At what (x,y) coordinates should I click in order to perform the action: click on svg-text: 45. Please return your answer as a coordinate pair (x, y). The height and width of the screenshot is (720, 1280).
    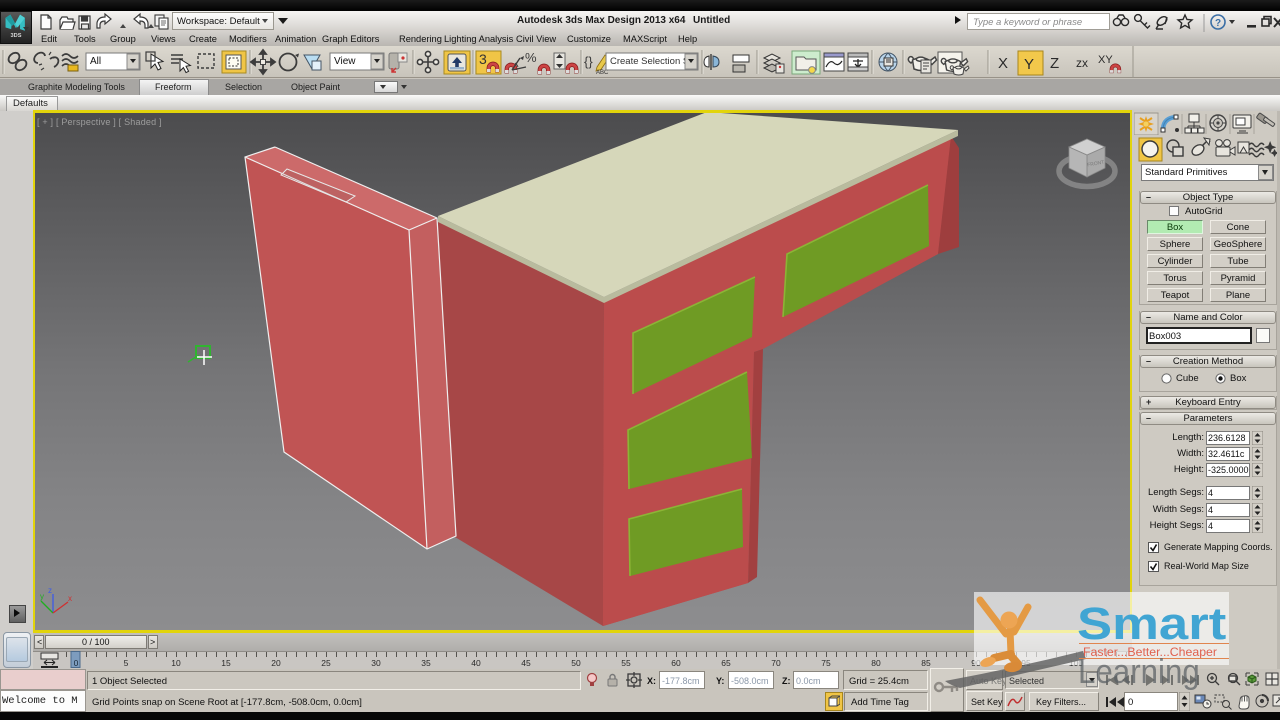
    Looking at the image, I should click on (526, 663).